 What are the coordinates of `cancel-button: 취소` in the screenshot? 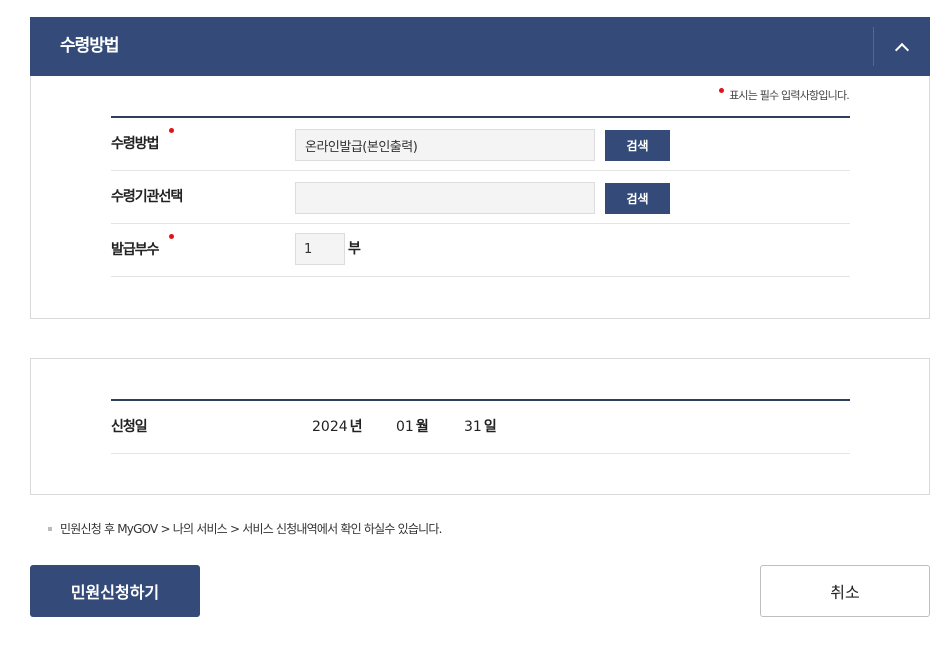 It's located at (845, 591).